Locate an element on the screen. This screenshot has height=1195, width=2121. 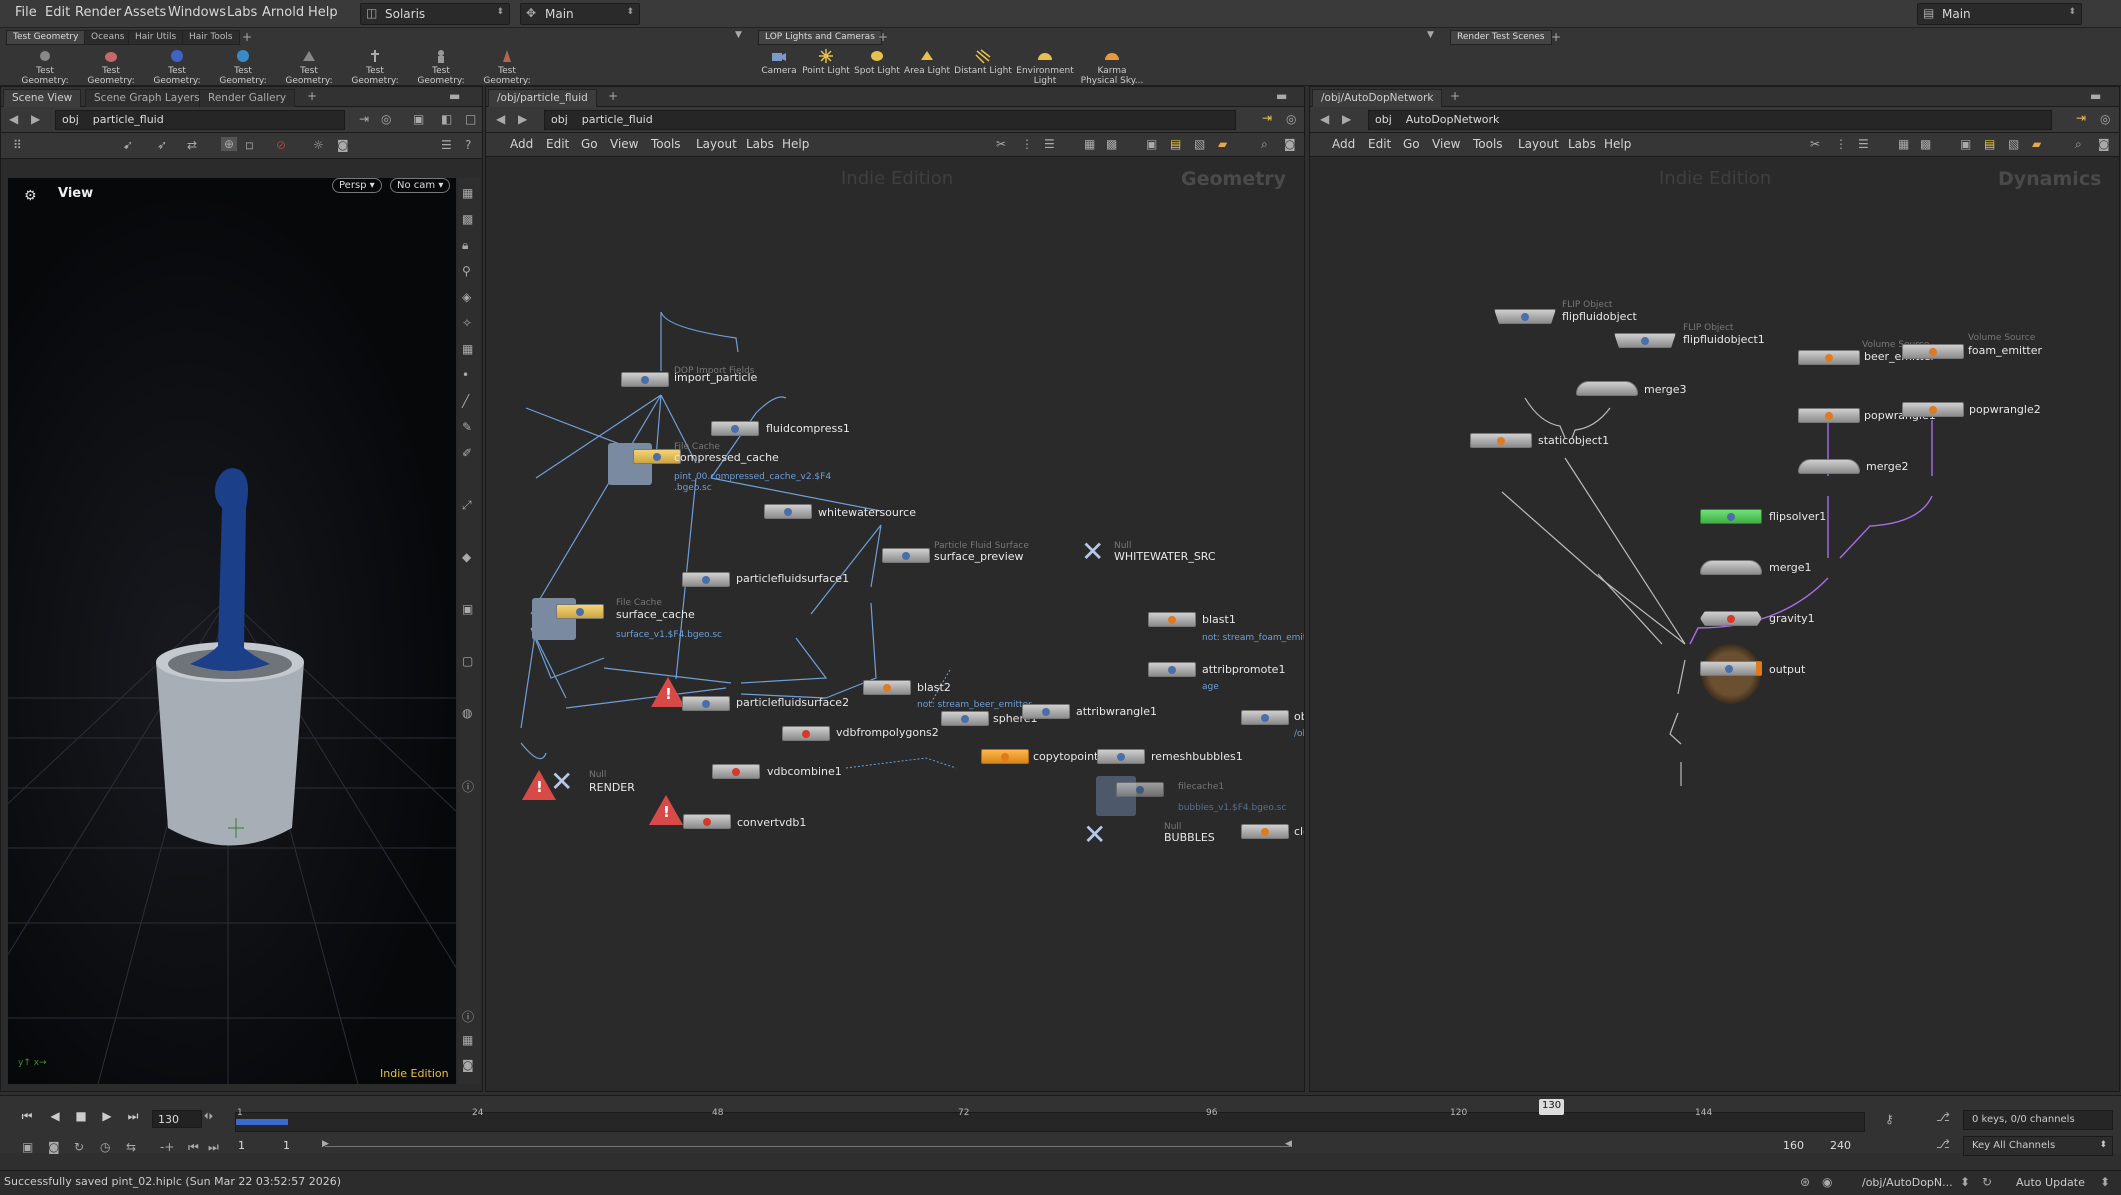
tool-point-light: Point Light is located at coordinates (826, 62).